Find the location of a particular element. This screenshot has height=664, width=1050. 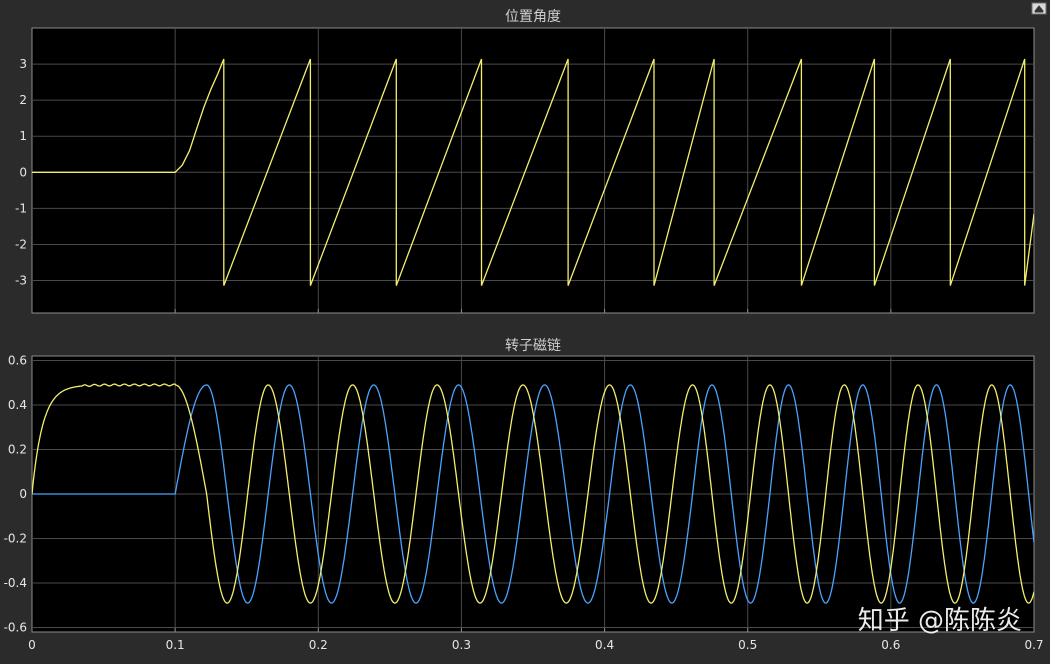

x-tick-label: 0.5 is located at coordinates (747, 645).